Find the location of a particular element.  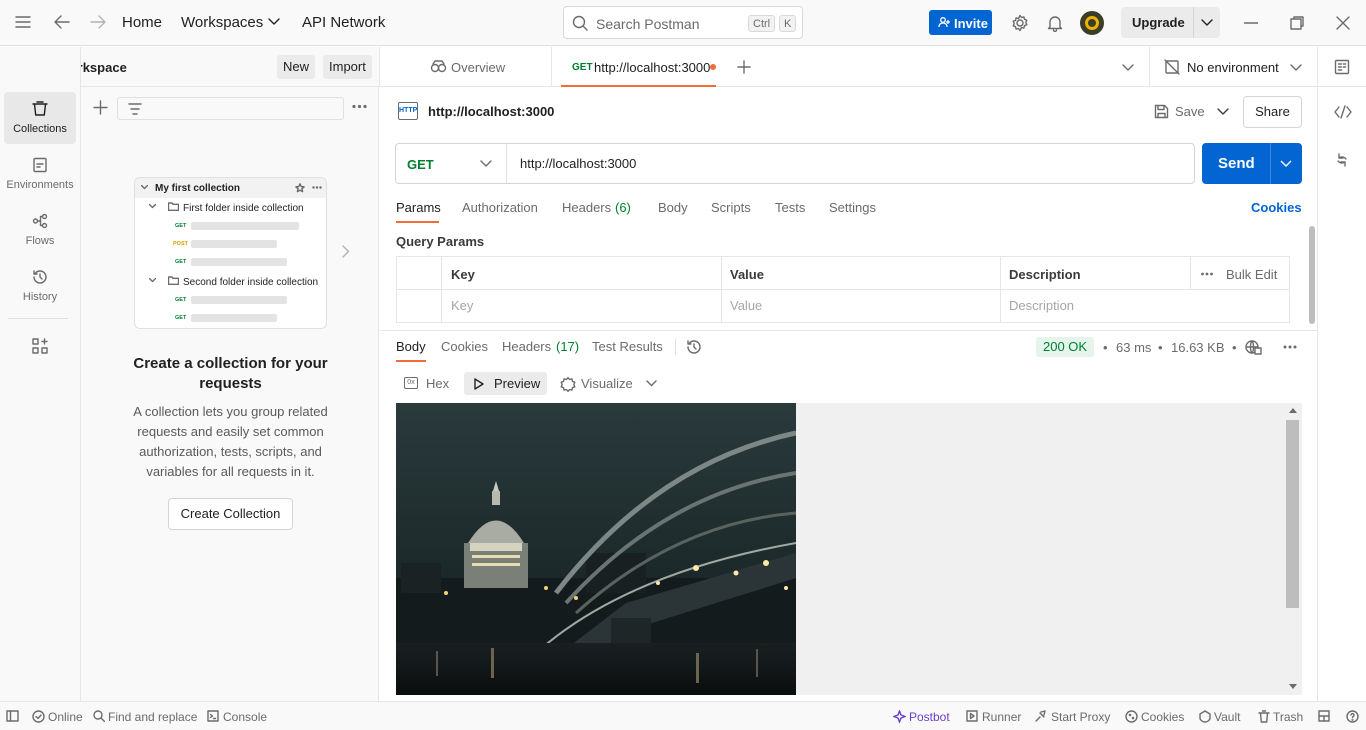

sync-icon is located at coordinates (1342, 160).